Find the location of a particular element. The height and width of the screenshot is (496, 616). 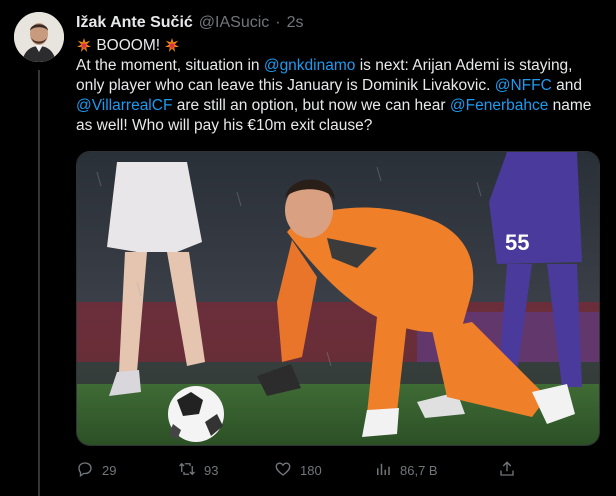

mention-gnkdinamo: @gnkdinamo is located at coordinates (310, 65).